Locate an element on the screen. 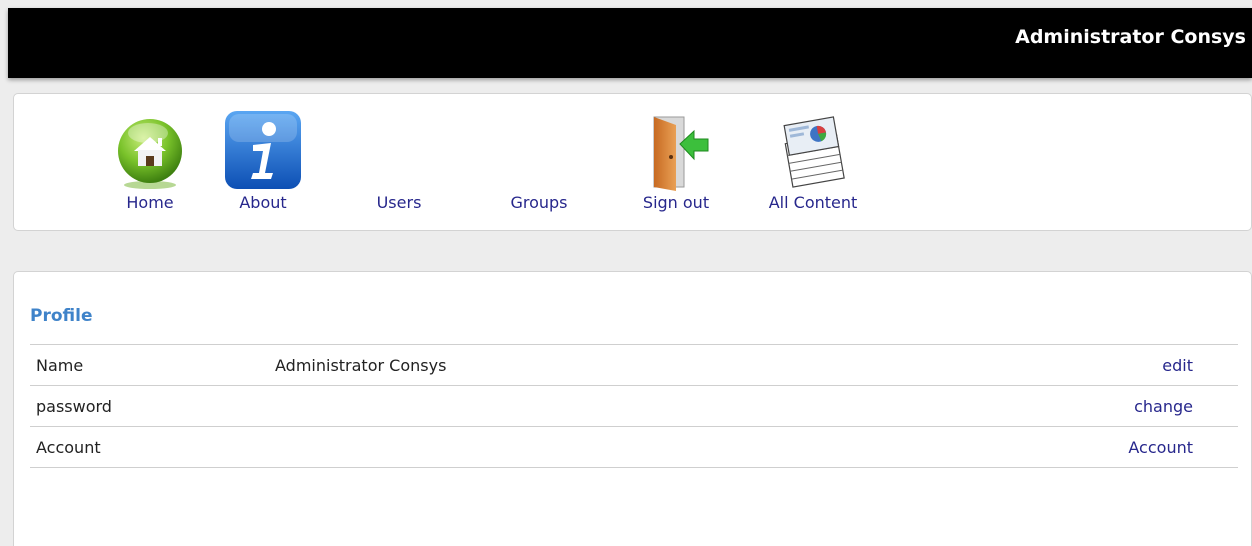 The image size is (1252, 546). nav-label-about: About is located at coordinates (263, 202).